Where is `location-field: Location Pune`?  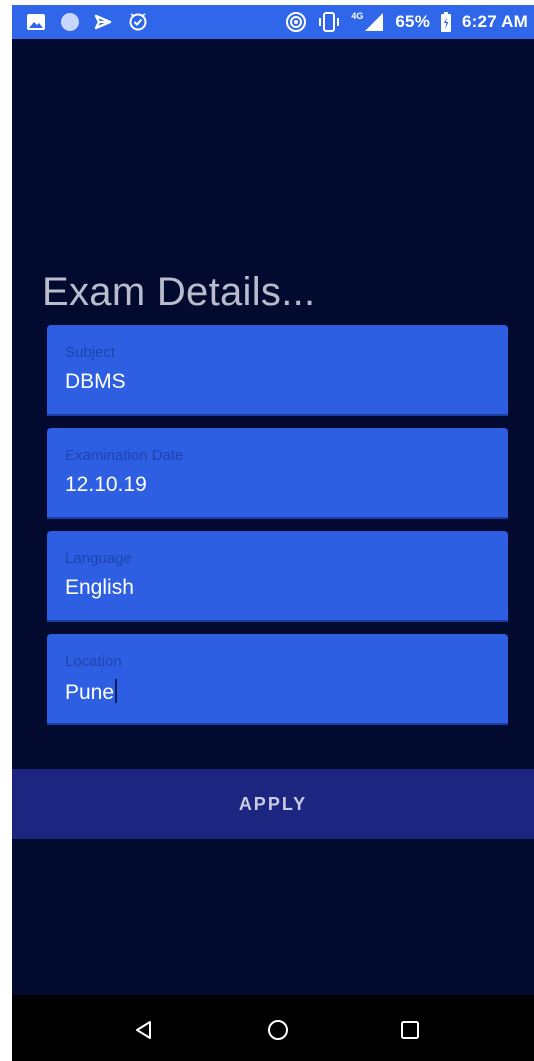
location-field: Location Pune is located at coordinates (277, 679).